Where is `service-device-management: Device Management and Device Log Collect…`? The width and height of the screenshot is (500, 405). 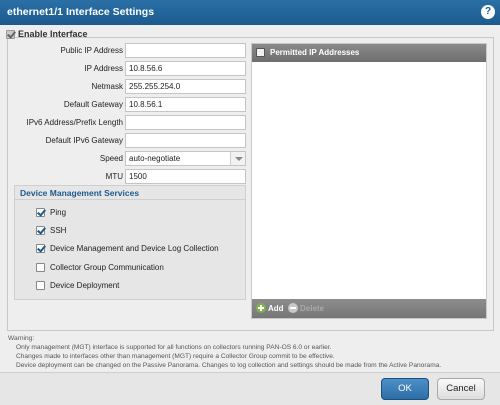 service-device-management: Device Management and Device Log Collect… is located at coordinates (125, 248).